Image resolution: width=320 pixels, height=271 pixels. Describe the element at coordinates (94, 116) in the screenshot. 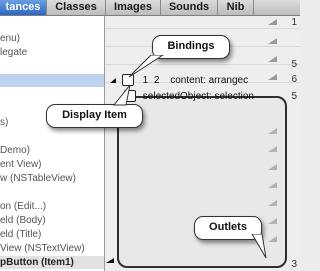

I see `callout-display-item: Display Item` at that location.